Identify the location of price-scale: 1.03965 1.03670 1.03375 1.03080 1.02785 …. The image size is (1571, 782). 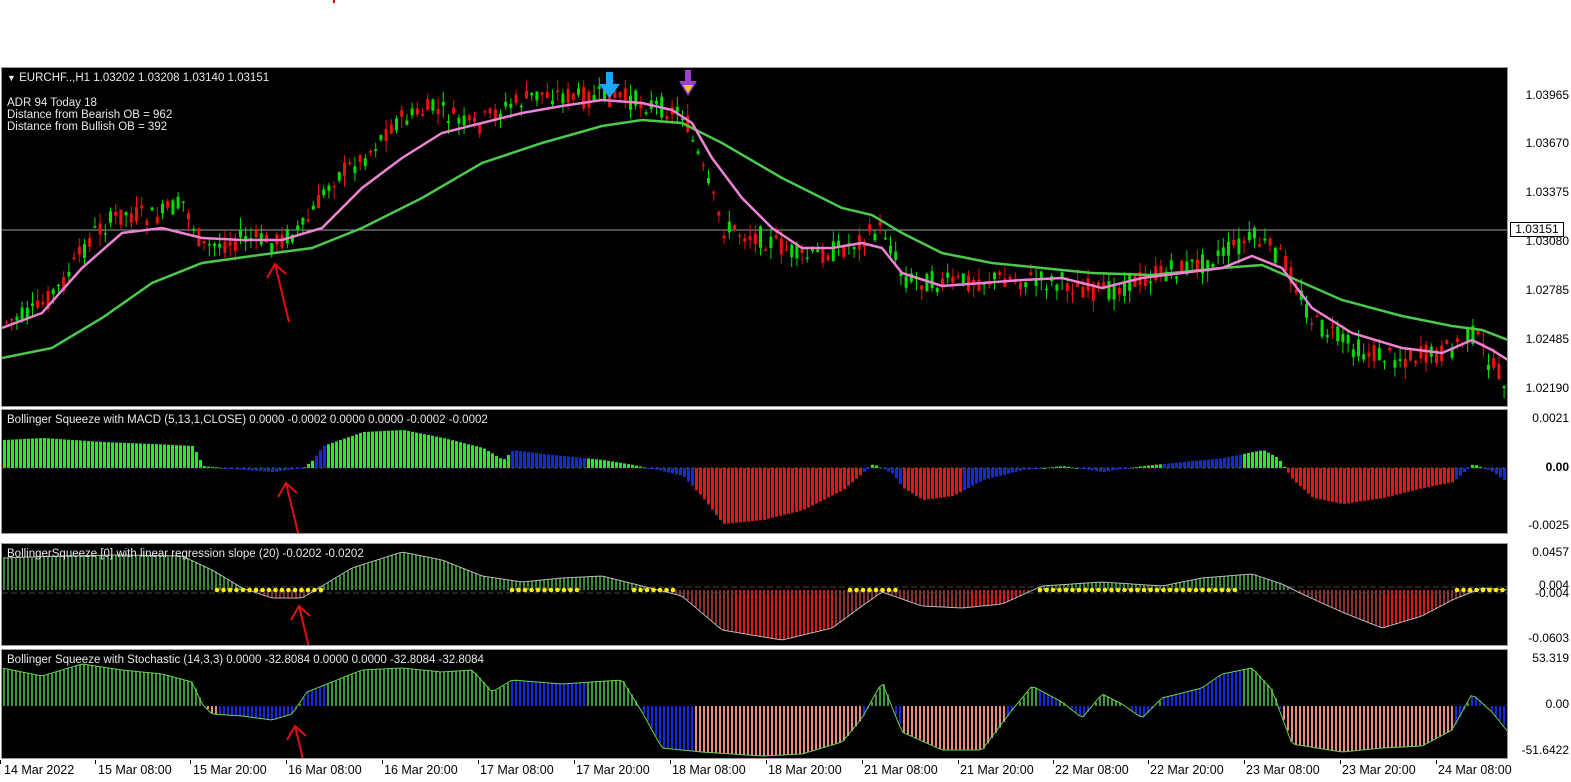
(1540, 237).